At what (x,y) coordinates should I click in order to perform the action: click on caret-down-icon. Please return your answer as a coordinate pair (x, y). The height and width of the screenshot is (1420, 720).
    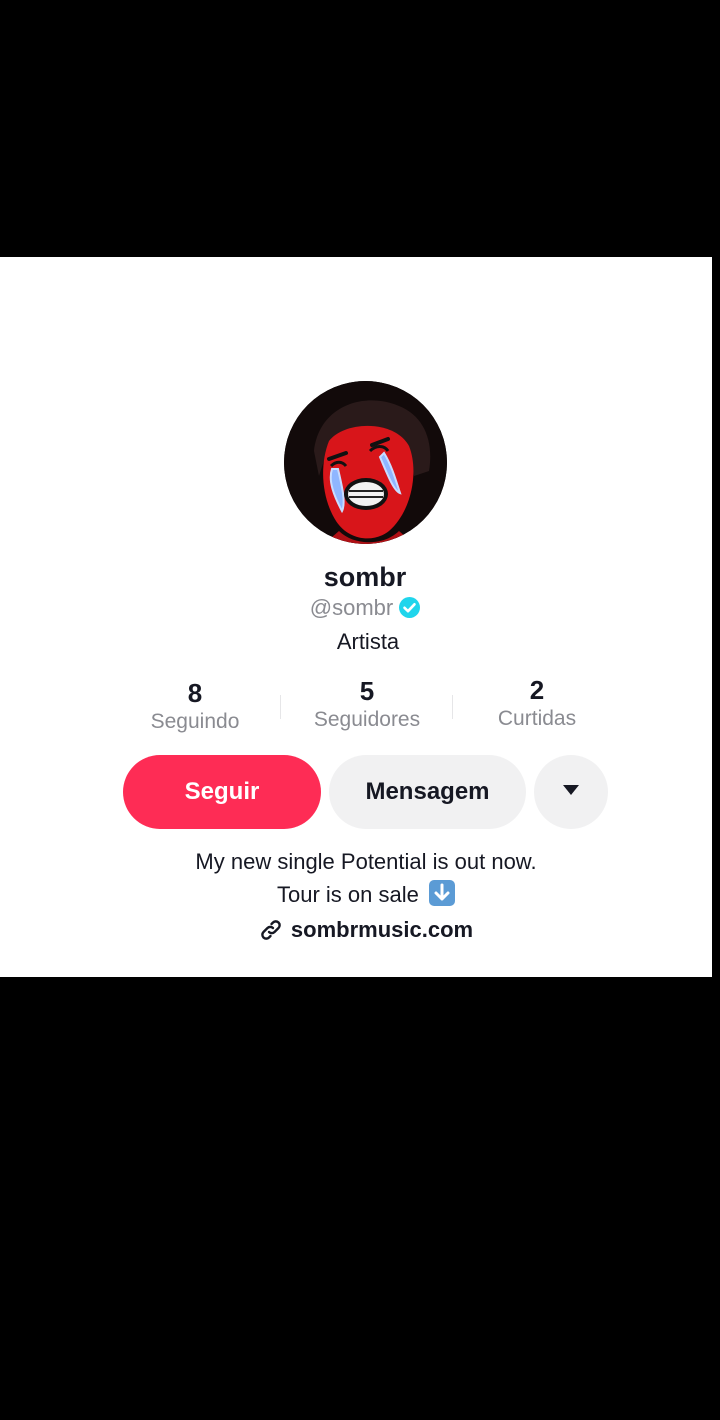
    Looking at the image, I should click on (571, 792).